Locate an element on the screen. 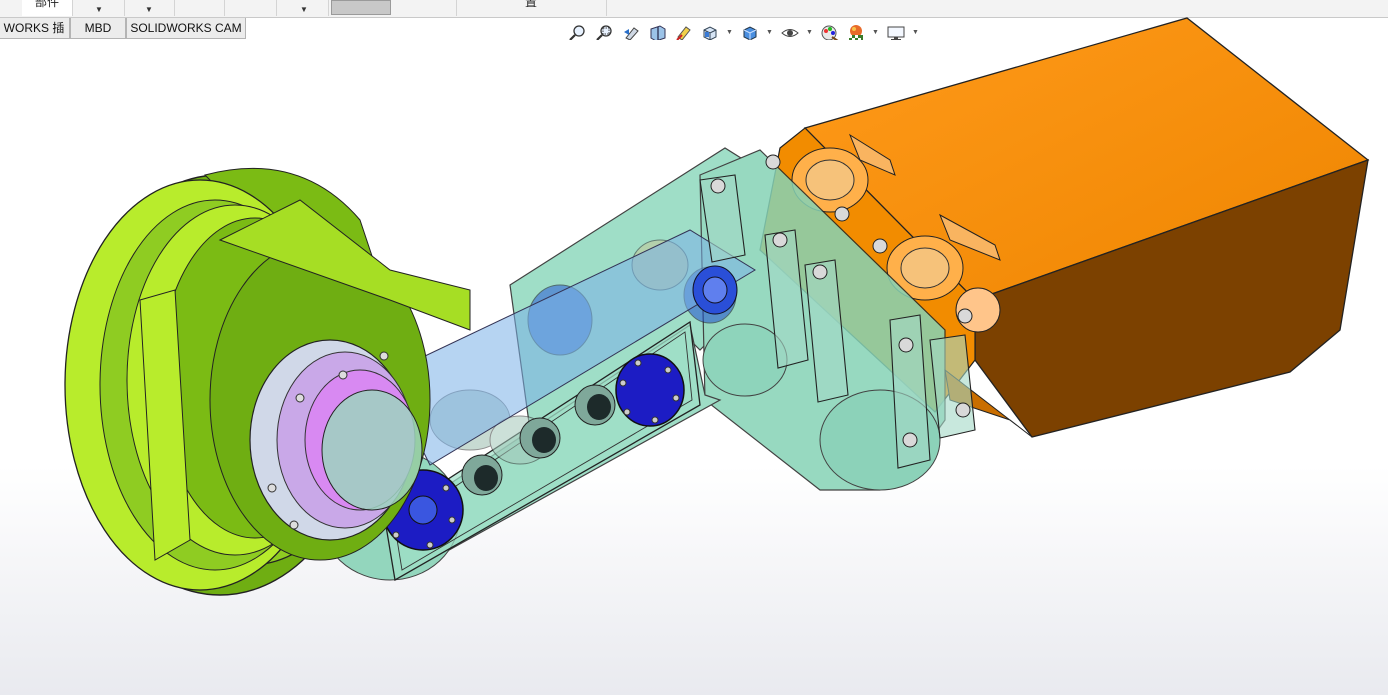 This screenshot has height=695, width=1388. output-flange-right is located at coordinates (650, 390).